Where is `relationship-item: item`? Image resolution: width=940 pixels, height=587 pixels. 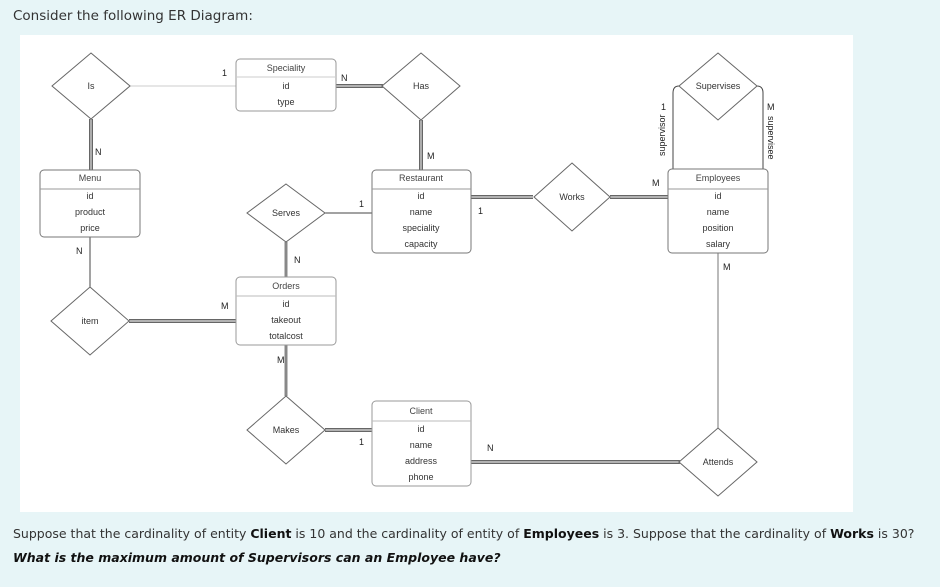 relationship-item: item is located at coordinates (90, 321).